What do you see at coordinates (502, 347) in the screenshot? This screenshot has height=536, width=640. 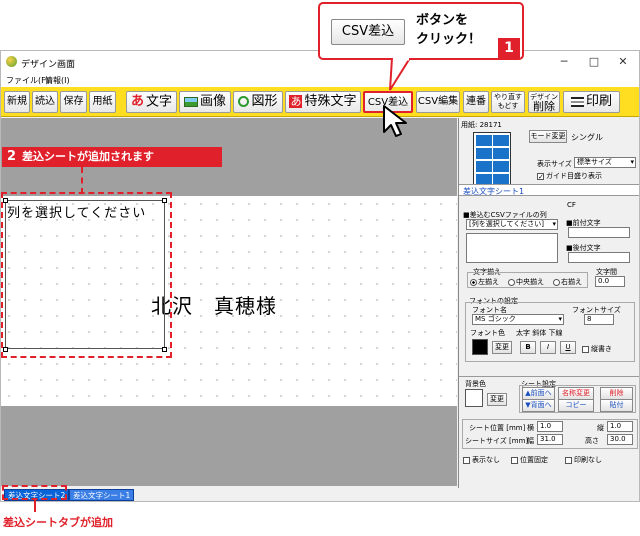 I see `font-color-change-button: 変更` at bounding box center [502, 347].